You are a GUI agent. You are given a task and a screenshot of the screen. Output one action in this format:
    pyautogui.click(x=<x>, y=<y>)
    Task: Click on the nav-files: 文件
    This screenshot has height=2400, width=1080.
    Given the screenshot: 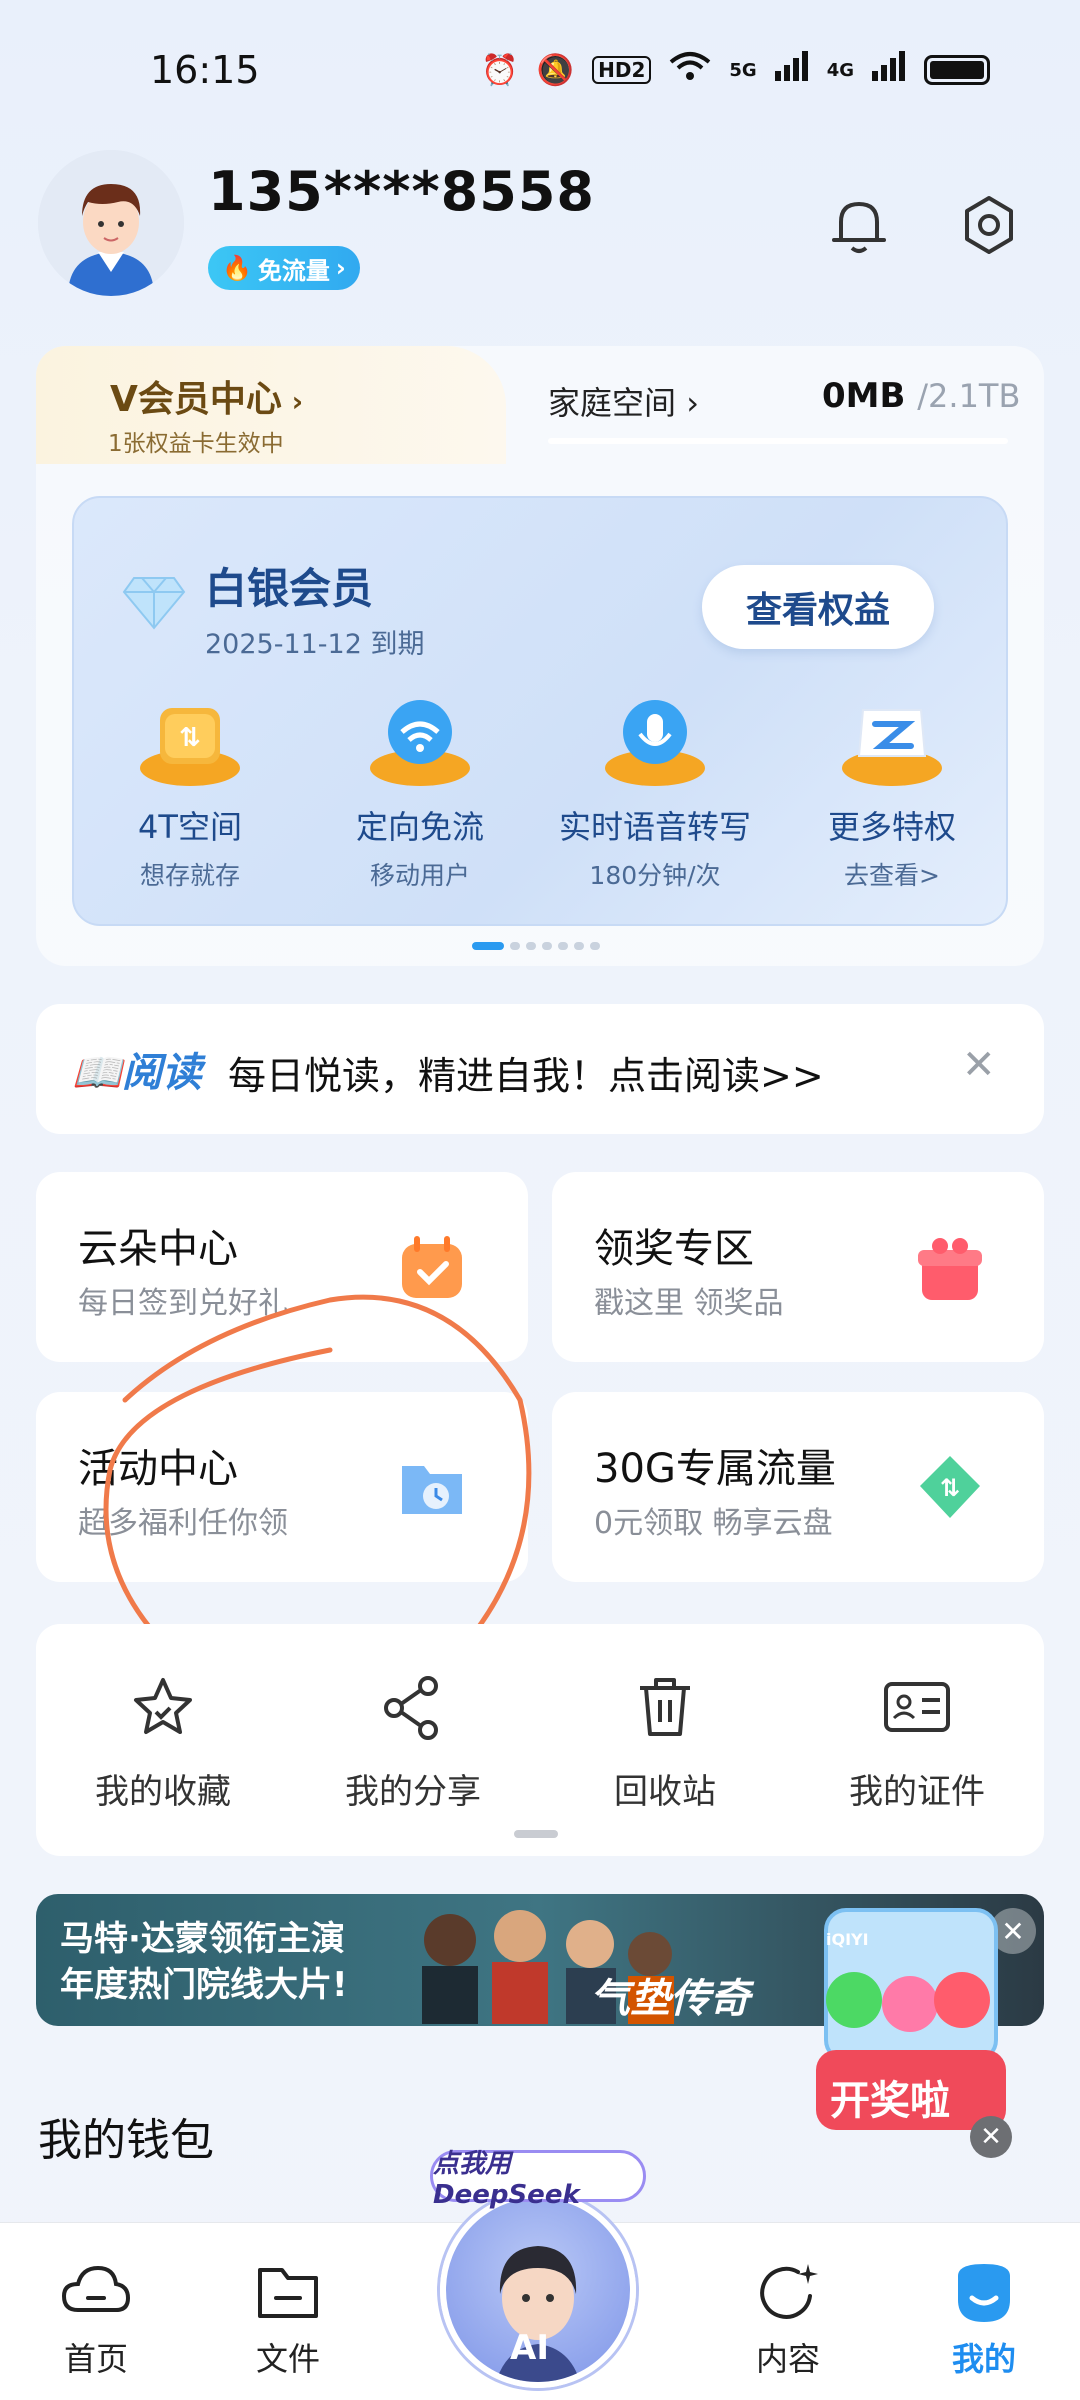 What is the action you would take?
    pyautogui.click(x=288, y=2318)
    